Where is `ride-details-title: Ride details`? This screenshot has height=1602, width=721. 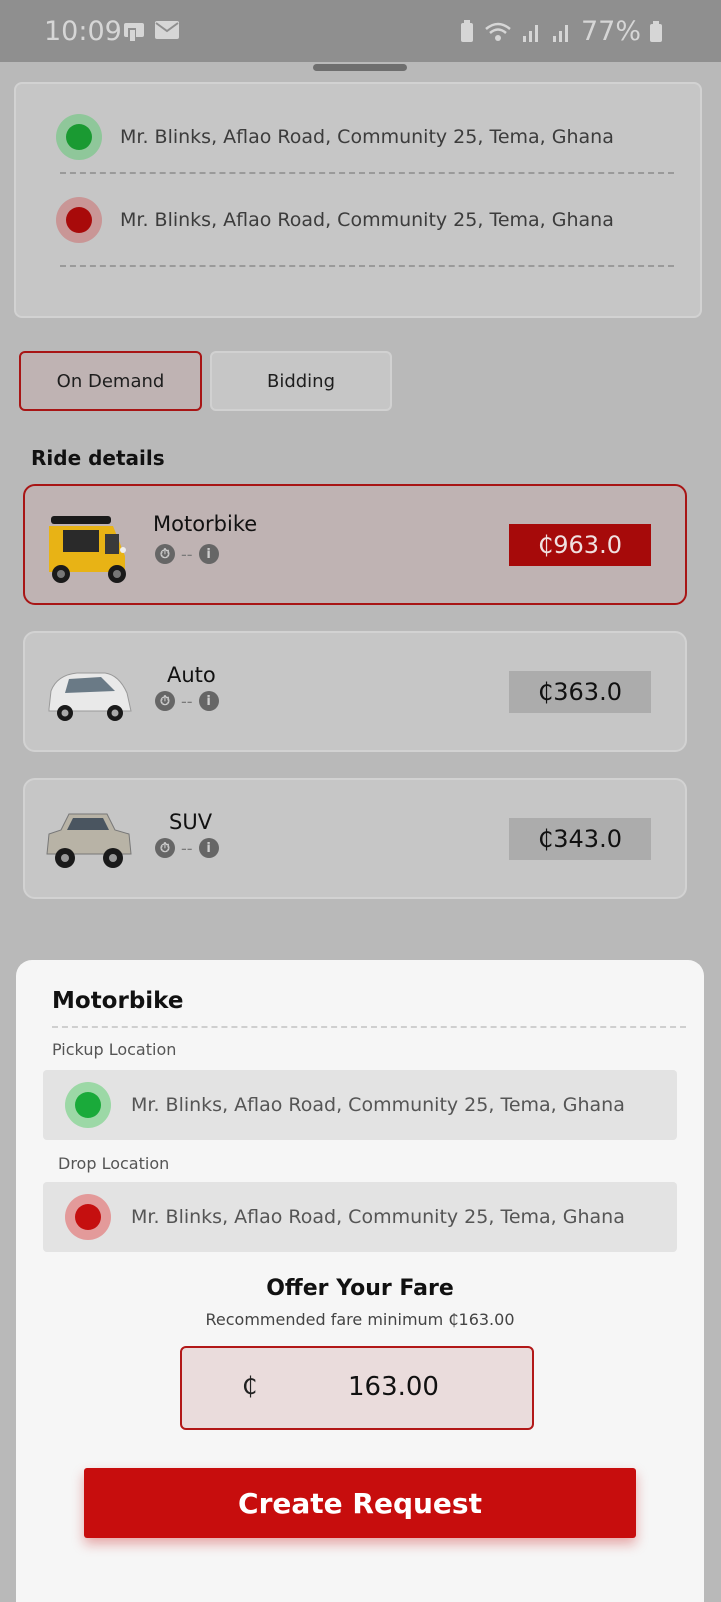
ride-details-title: Ride details is located at coordinates (98, 458).